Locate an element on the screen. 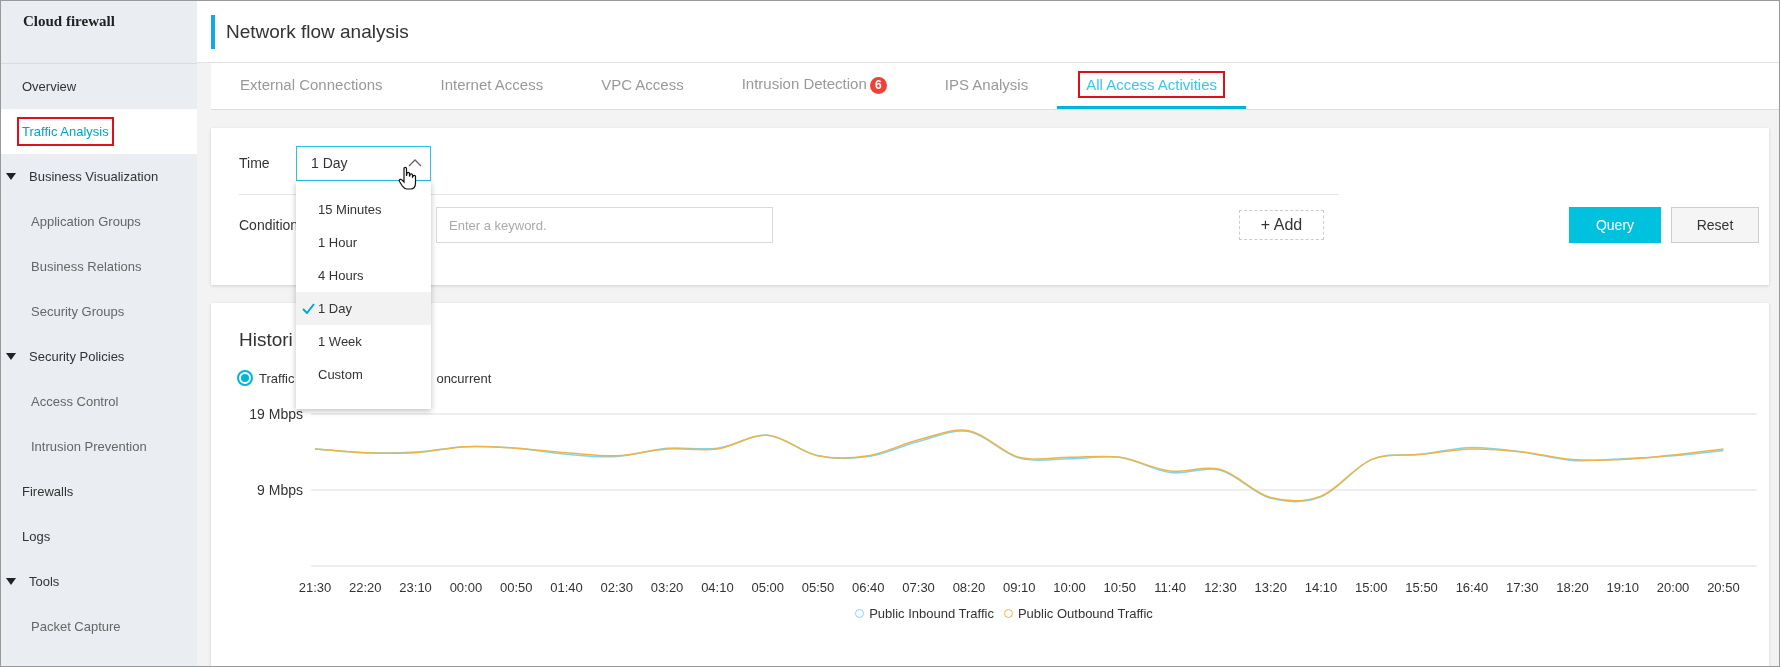 The height and width of the screenshot is (667, 1780). sidebar-item: Tools is located at coordinates (99, 581).